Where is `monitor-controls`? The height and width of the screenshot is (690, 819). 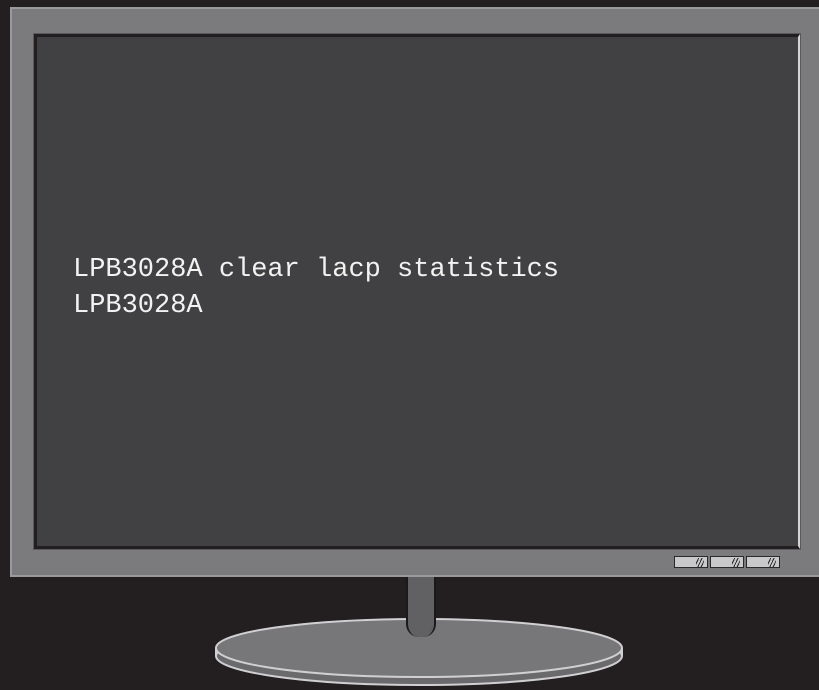 monitor-controls is located at coordinates (727, 563).